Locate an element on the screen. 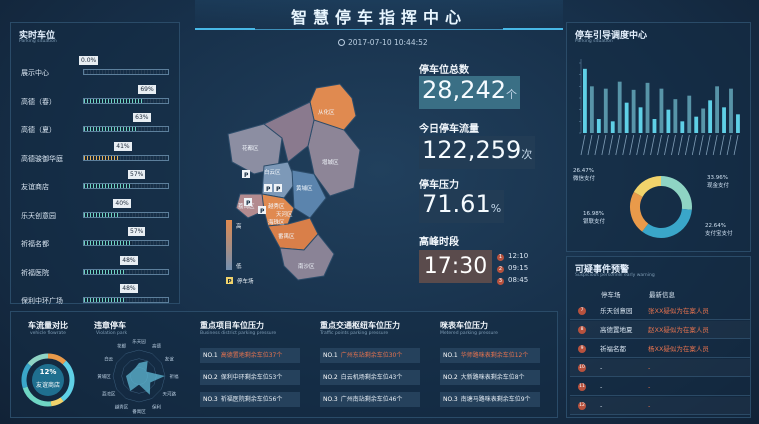 Image resolution: width=759 pixels, height=424 pixels. occupancy-pct-tag: 48% is located at coordinates (129, 288).